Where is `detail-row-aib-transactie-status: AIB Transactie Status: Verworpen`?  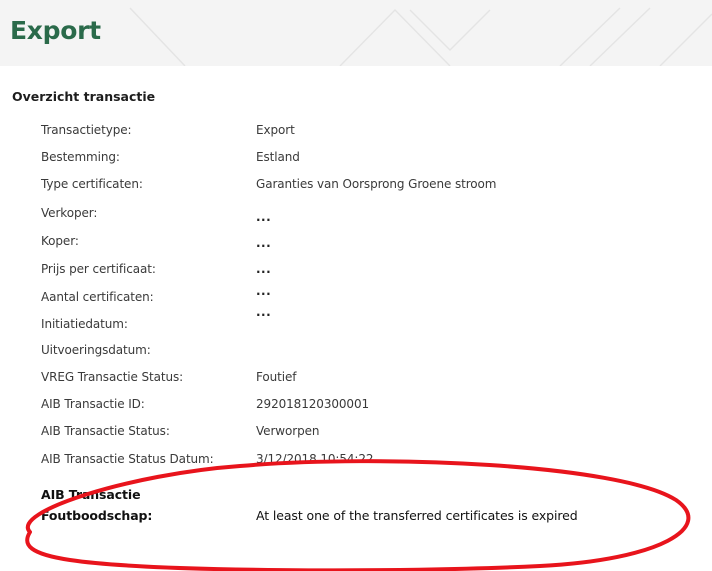 detail-row-aib-transactie-status: AIB Transactie Status: Verworpen is located at coordinates (371, 434).